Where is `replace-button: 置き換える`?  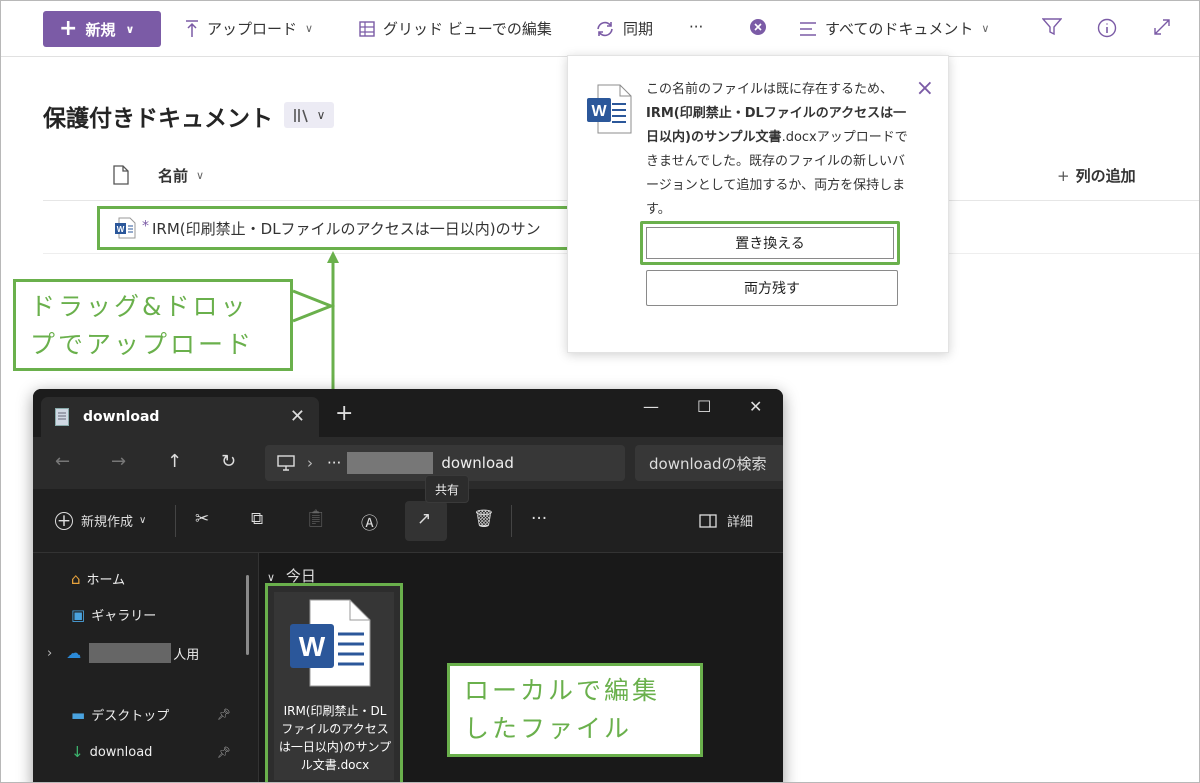
replace-button: 置き換える is located at coordinates (770, 243).